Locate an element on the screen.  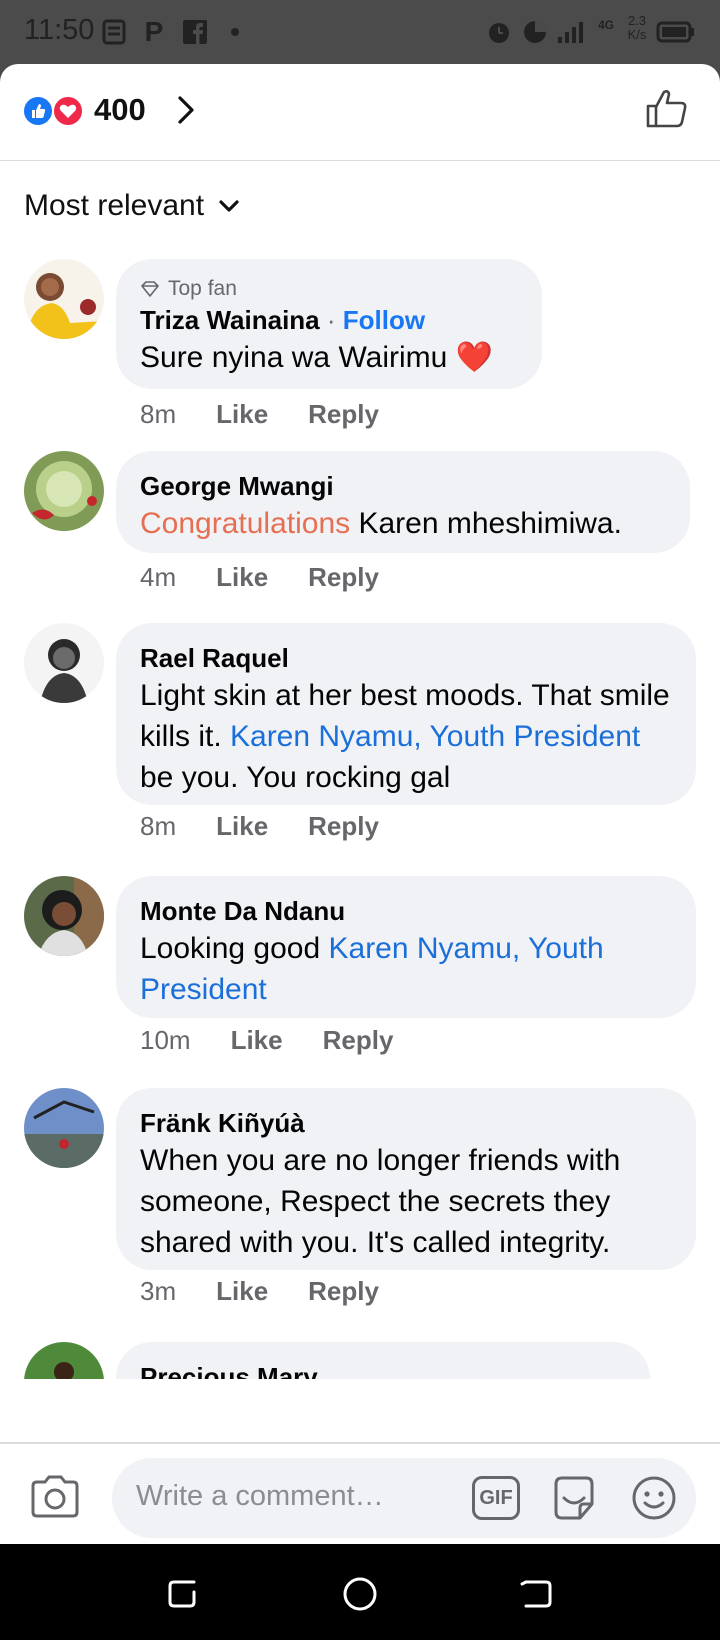
top-fan-label: Top fan is located at coordinates (202, 288).